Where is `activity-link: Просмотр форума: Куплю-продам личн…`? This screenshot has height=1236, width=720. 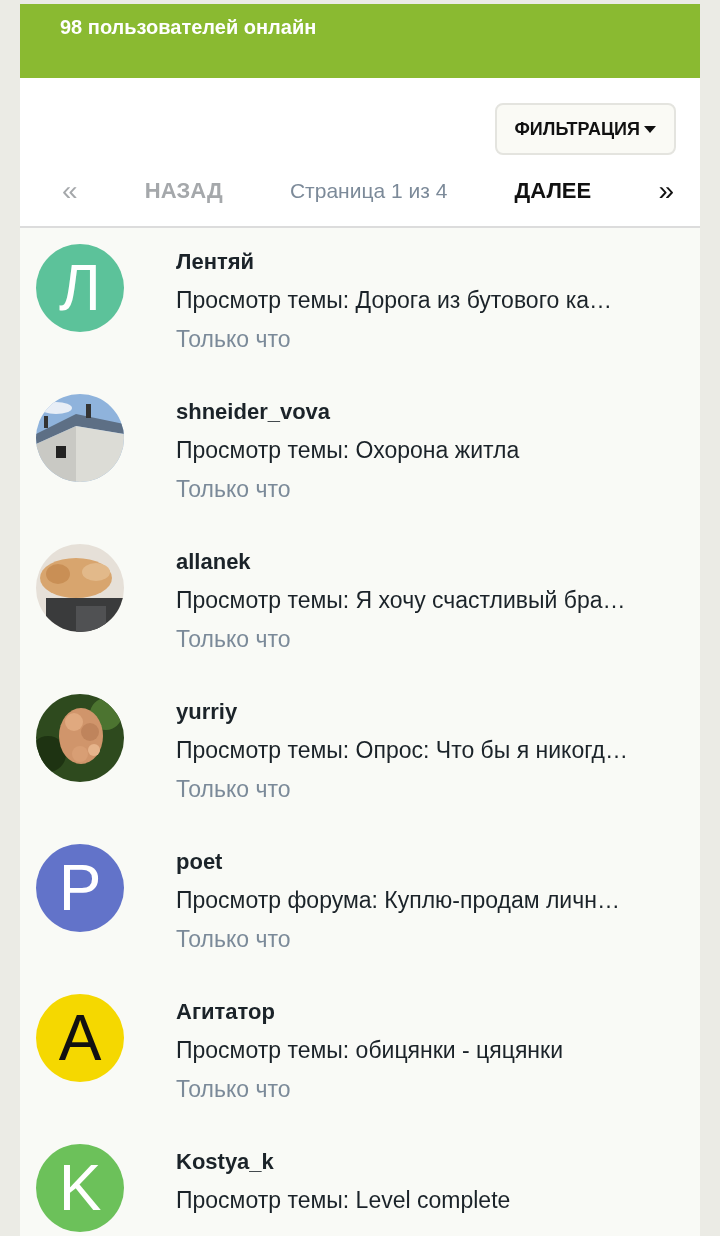 activity-link: Просмотр форума: Куплю-продам личн… is located at coordinates (398, 906).